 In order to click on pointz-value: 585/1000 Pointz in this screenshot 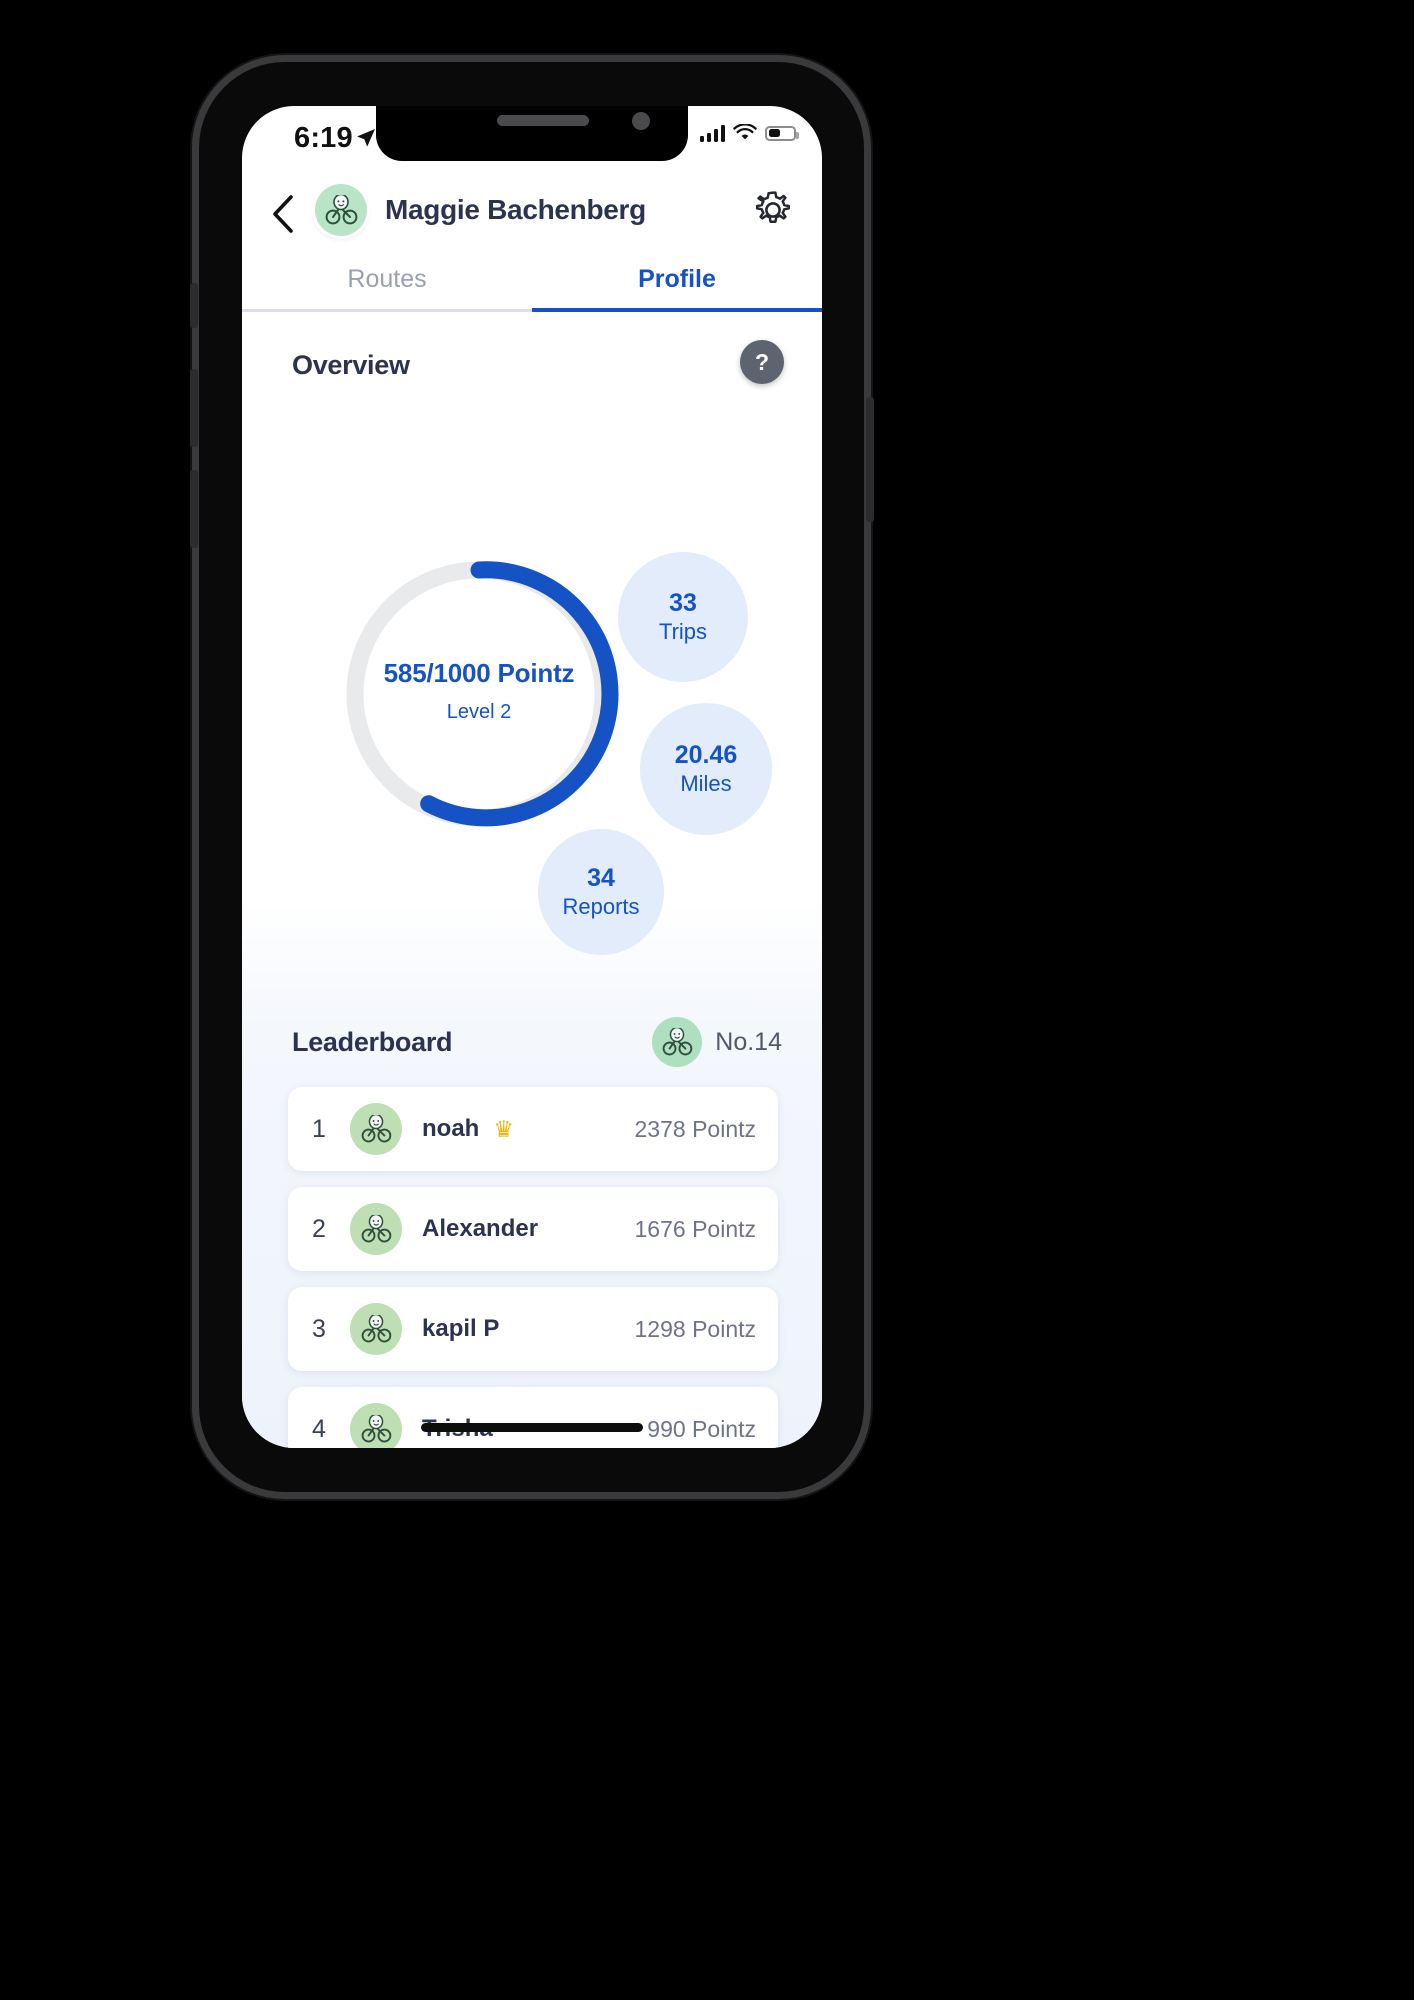, I will do `click(479, 673)`.